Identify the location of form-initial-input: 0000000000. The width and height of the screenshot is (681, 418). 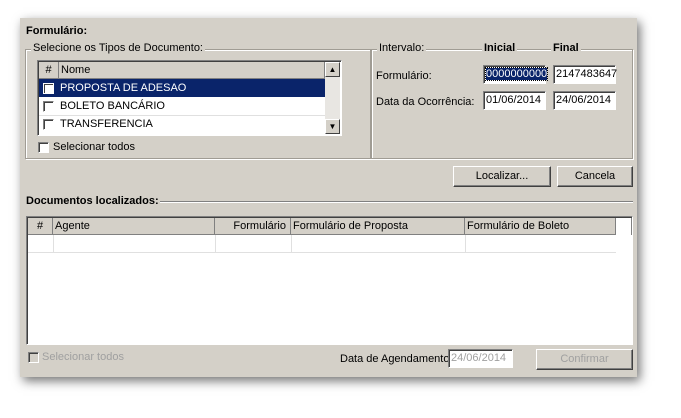
(516, 74).